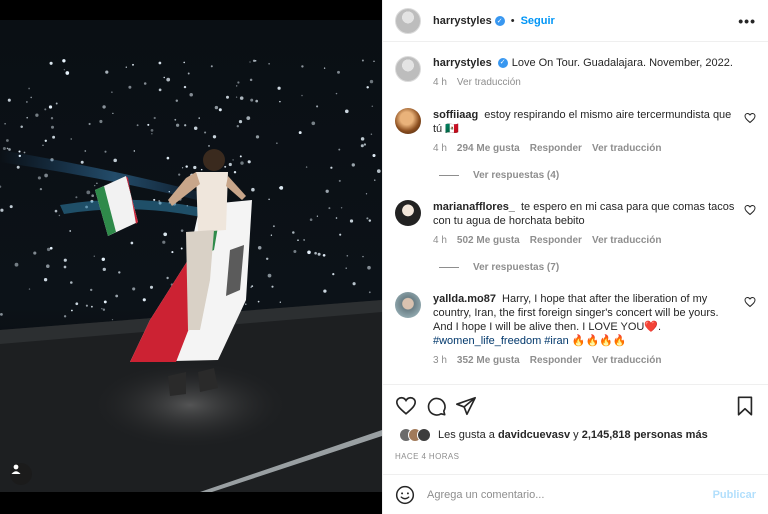  I want to click on add-comment-bar: Publicar, so click(575, 494).